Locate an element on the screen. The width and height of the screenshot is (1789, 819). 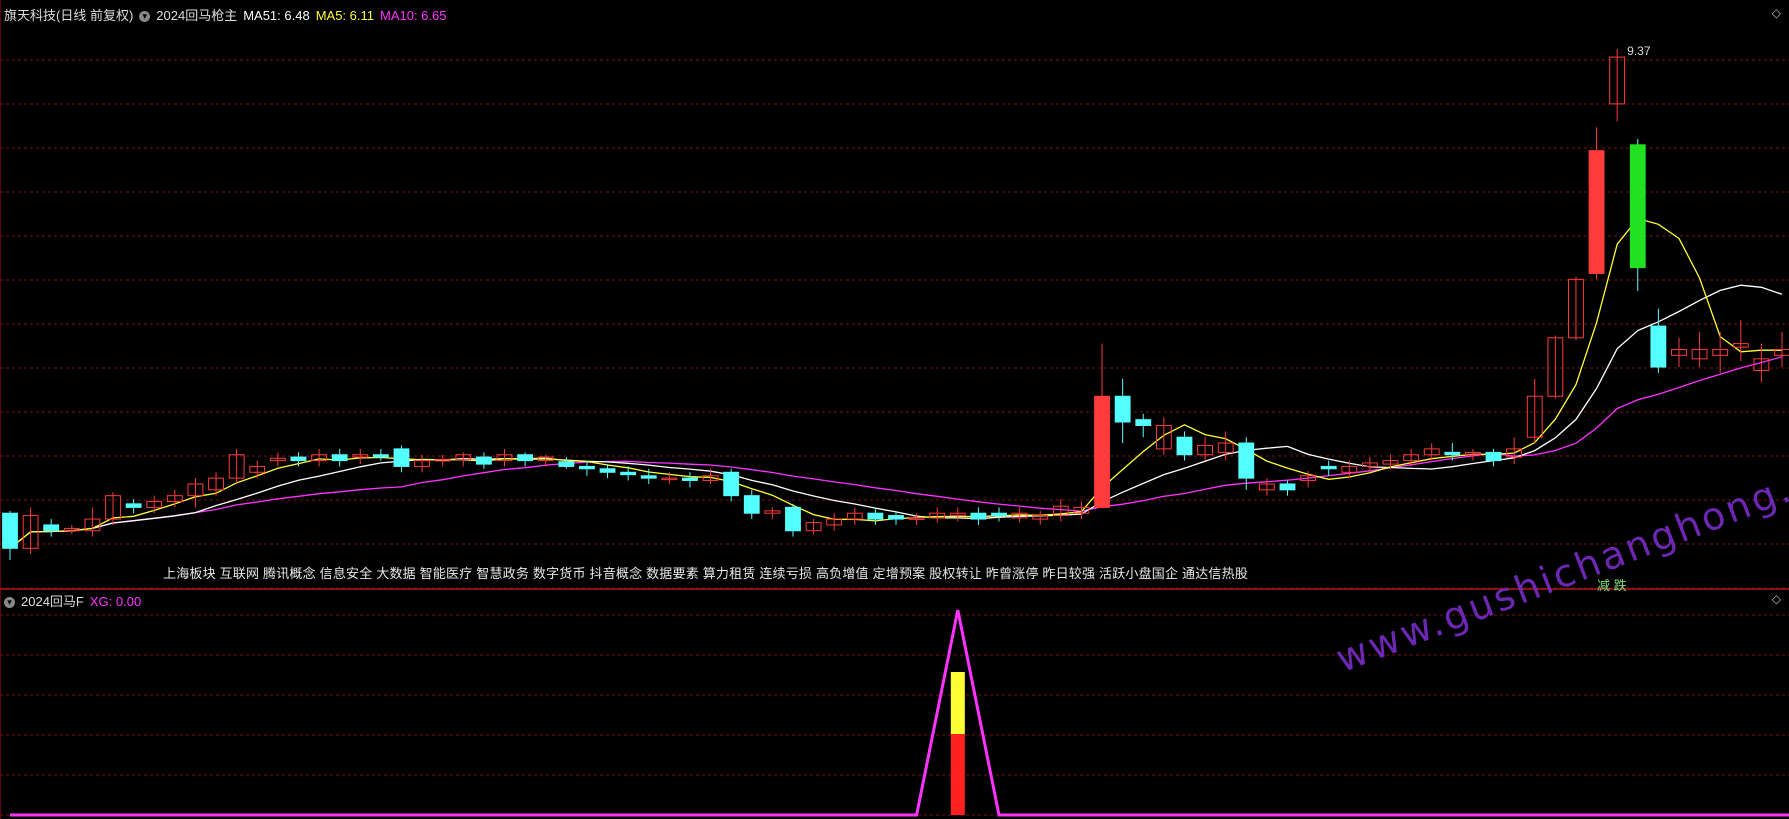
sub-indicator-name: 2024回马F is located at coordinates (52, 601).